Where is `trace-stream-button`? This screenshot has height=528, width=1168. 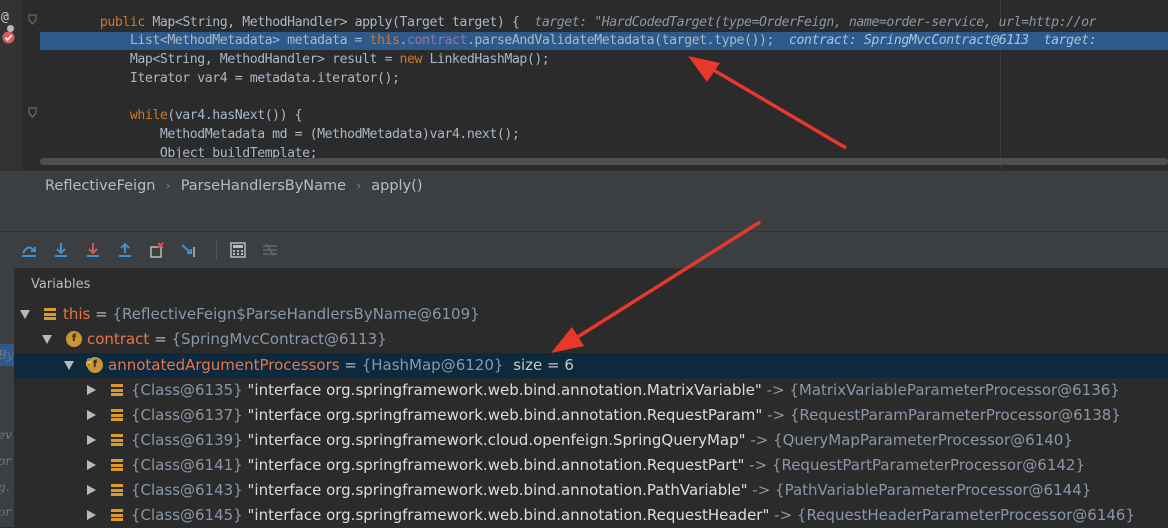
trace-stream-button is located at coordinates (270, 250).